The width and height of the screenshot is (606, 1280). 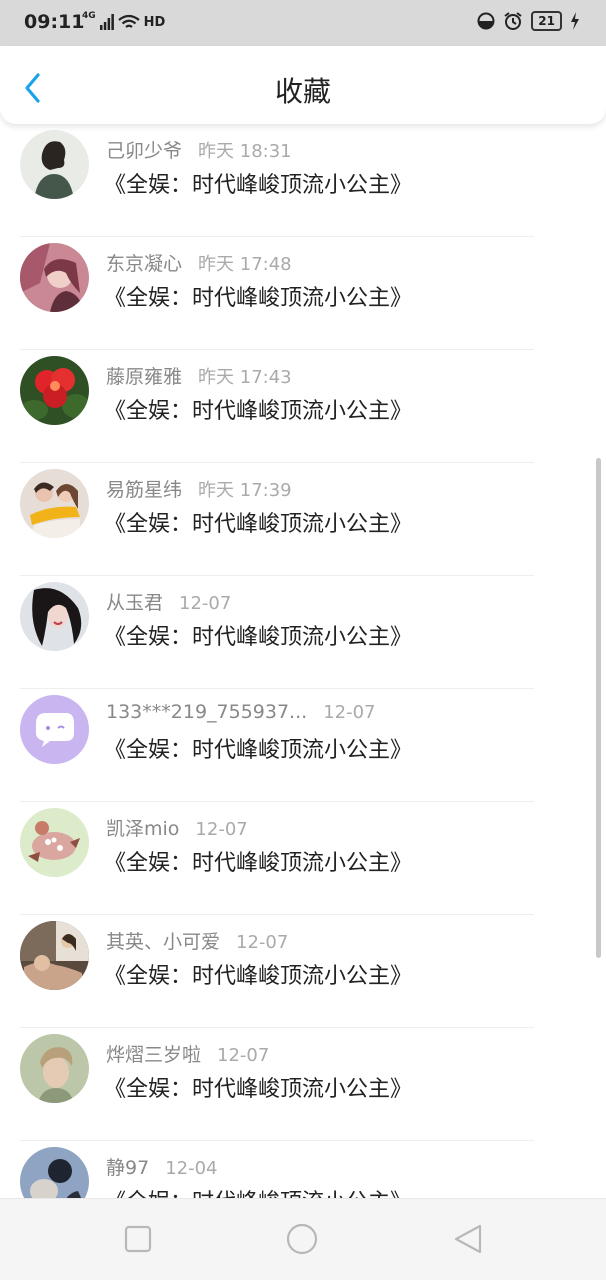 I want to click on status-right: 21, so click(x=528, y=21).